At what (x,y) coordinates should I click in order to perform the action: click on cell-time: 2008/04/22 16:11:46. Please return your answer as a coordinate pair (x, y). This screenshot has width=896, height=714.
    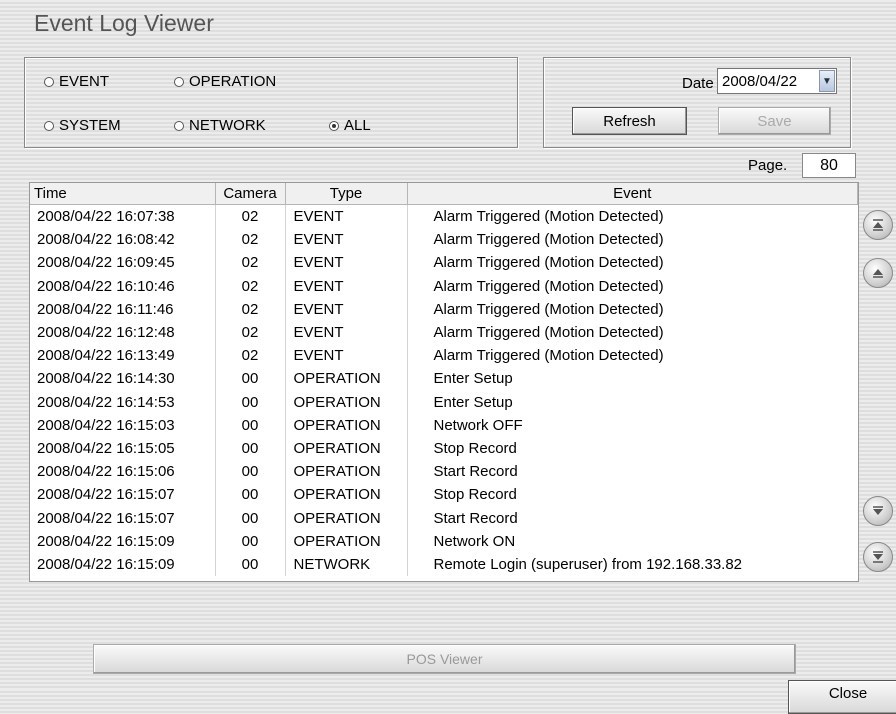
    Looking at the image, I should click on (123, 309).